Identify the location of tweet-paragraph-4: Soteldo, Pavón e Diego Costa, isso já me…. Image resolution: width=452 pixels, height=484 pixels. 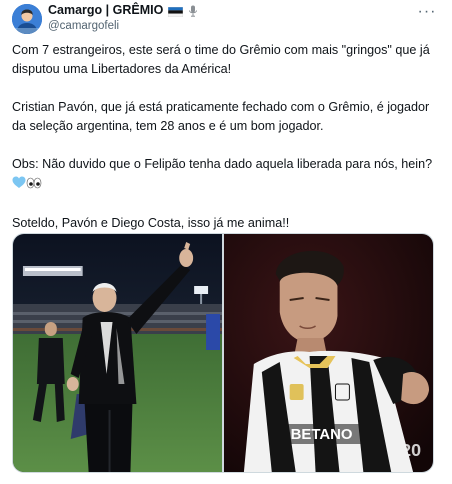
(151, 223).